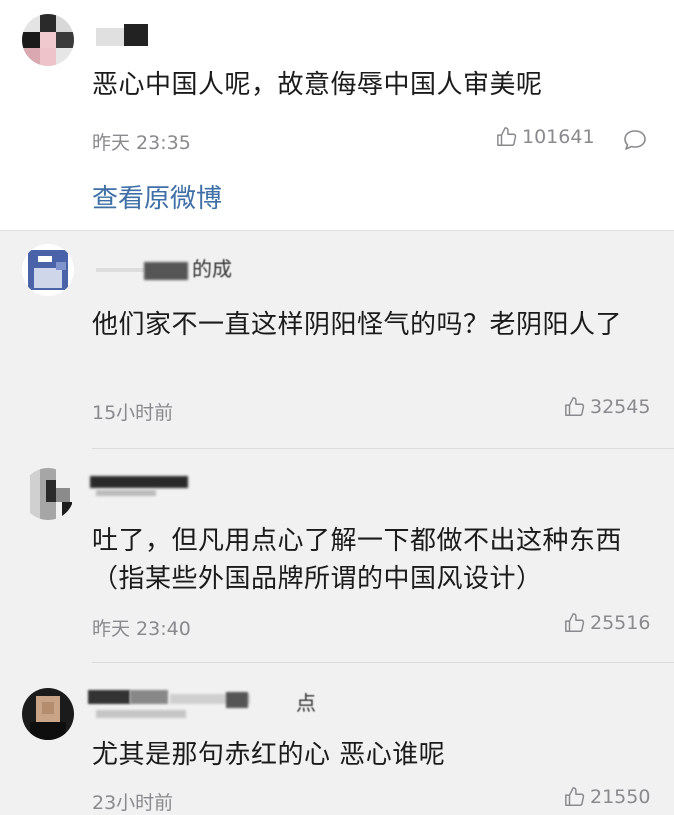 This screenshot has width=674, height=815. Describe the element at coordinates (558, 137) in the screenshot. I see `like-count: 101641` at that location.